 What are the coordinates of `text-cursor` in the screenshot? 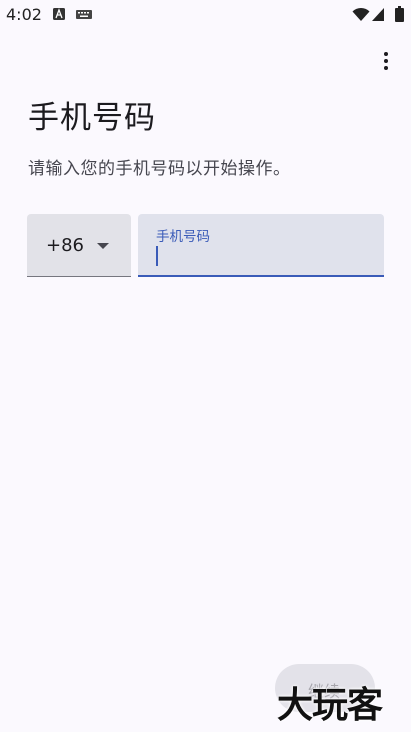 It's located at (157, 256).